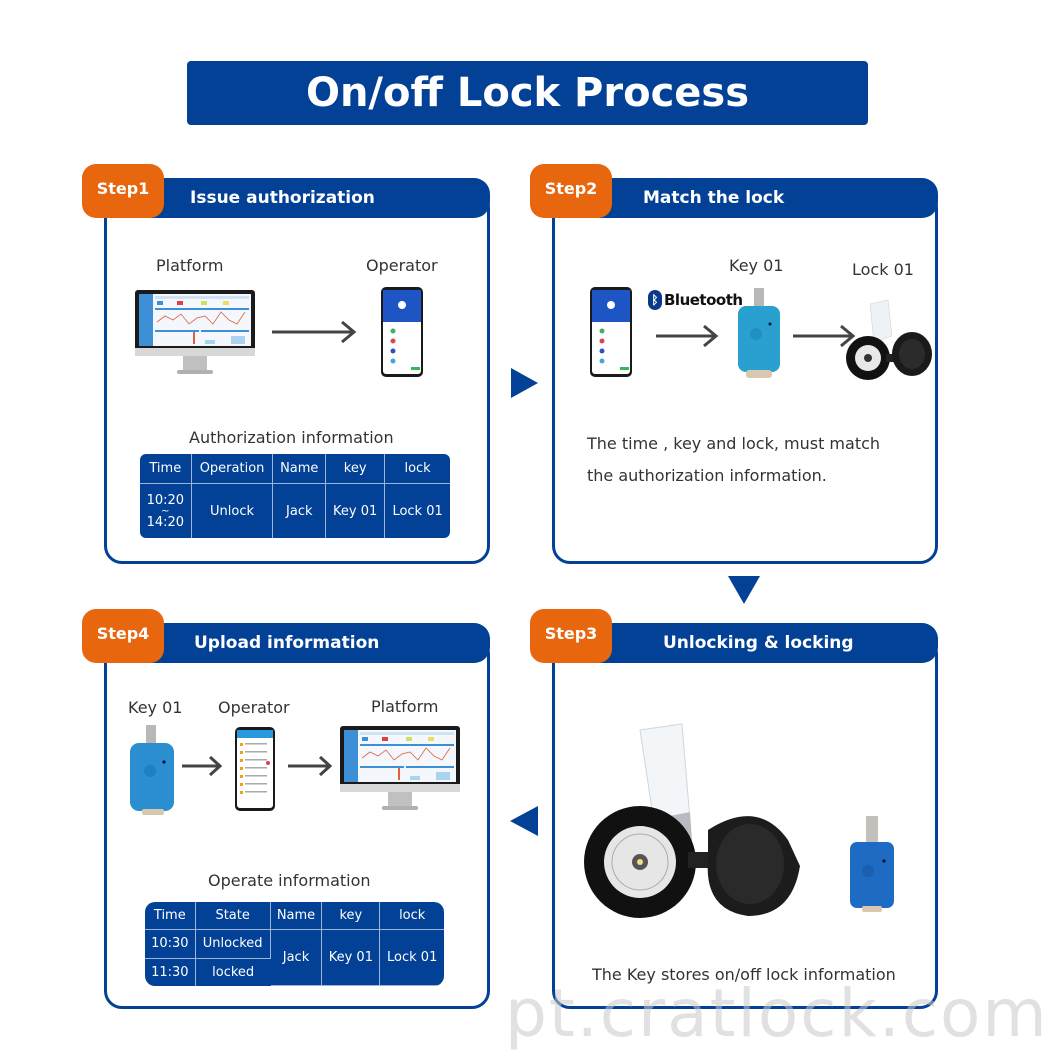 The height and width of the screenshot is (1060, 1060). What do you see at coordinates (166, 511) in the screenshot?
I see `cell-time: 10:20 ~ 14:20` at bounding box center [166, 511].